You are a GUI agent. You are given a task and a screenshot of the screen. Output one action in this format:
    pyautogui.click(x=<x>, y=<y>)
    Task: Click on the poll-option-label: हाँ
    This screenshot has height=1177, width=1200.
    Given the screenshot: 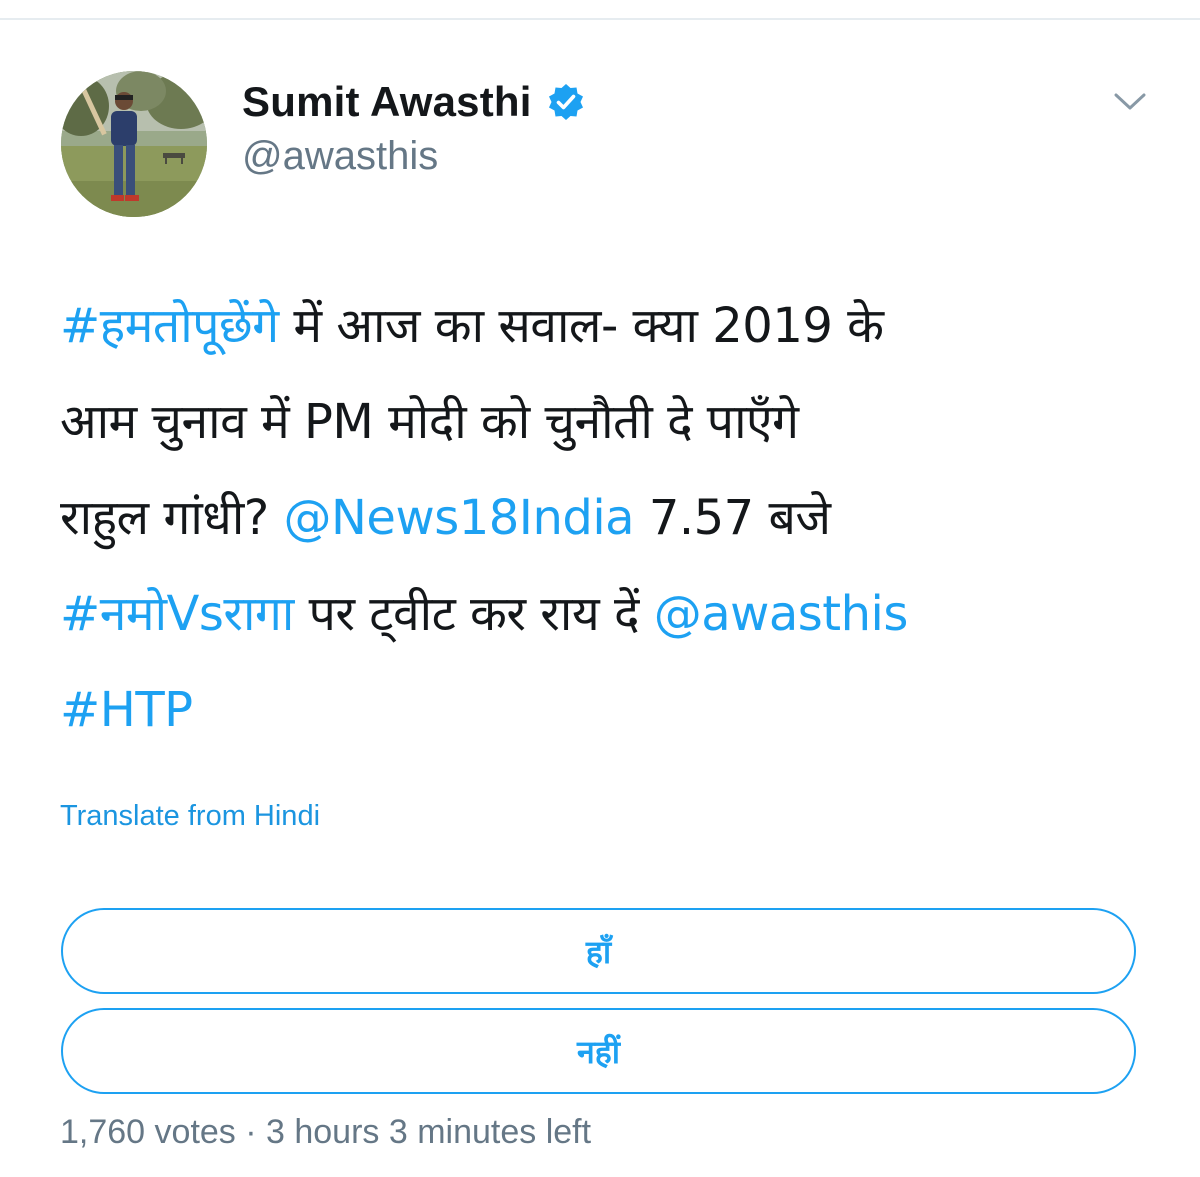 What is the action you would take?
    pyautogui.click(x=598, y=951)
    